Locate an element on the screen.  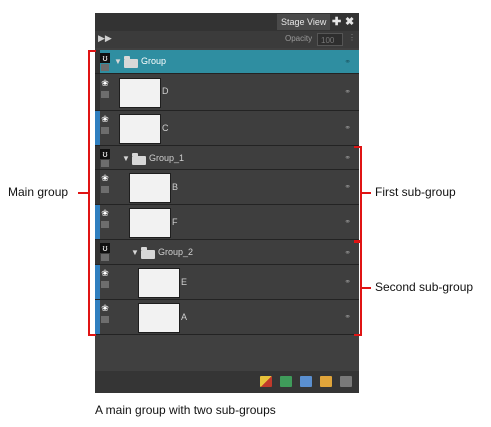
layer-name: F is located at coordinates (175, 222).